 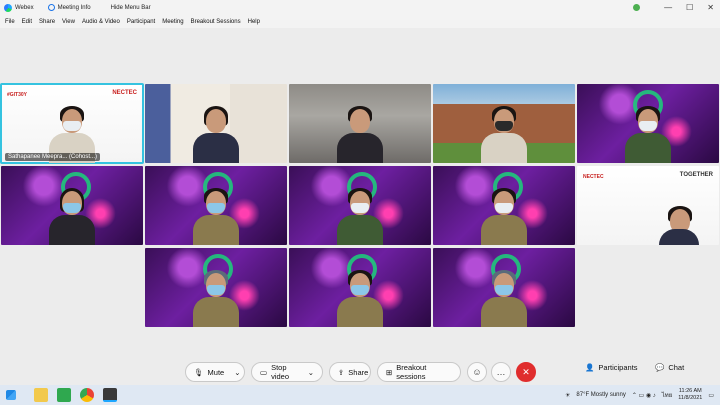 I want to click on app-icon, so click(x=64, y=395).